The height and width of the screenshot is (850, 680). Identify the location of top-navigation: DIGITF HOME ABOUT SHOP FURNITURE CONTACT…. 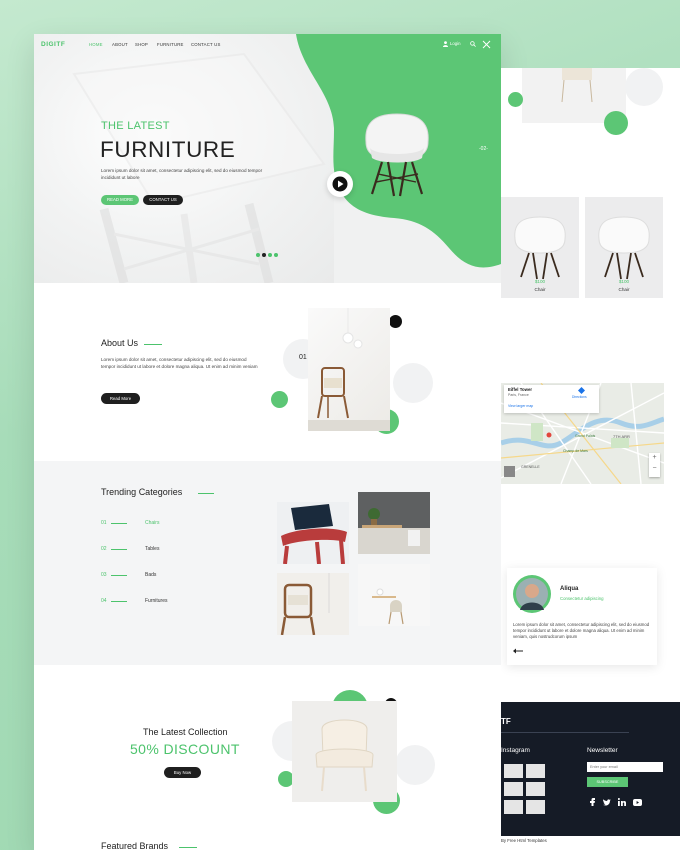
(267, 45).